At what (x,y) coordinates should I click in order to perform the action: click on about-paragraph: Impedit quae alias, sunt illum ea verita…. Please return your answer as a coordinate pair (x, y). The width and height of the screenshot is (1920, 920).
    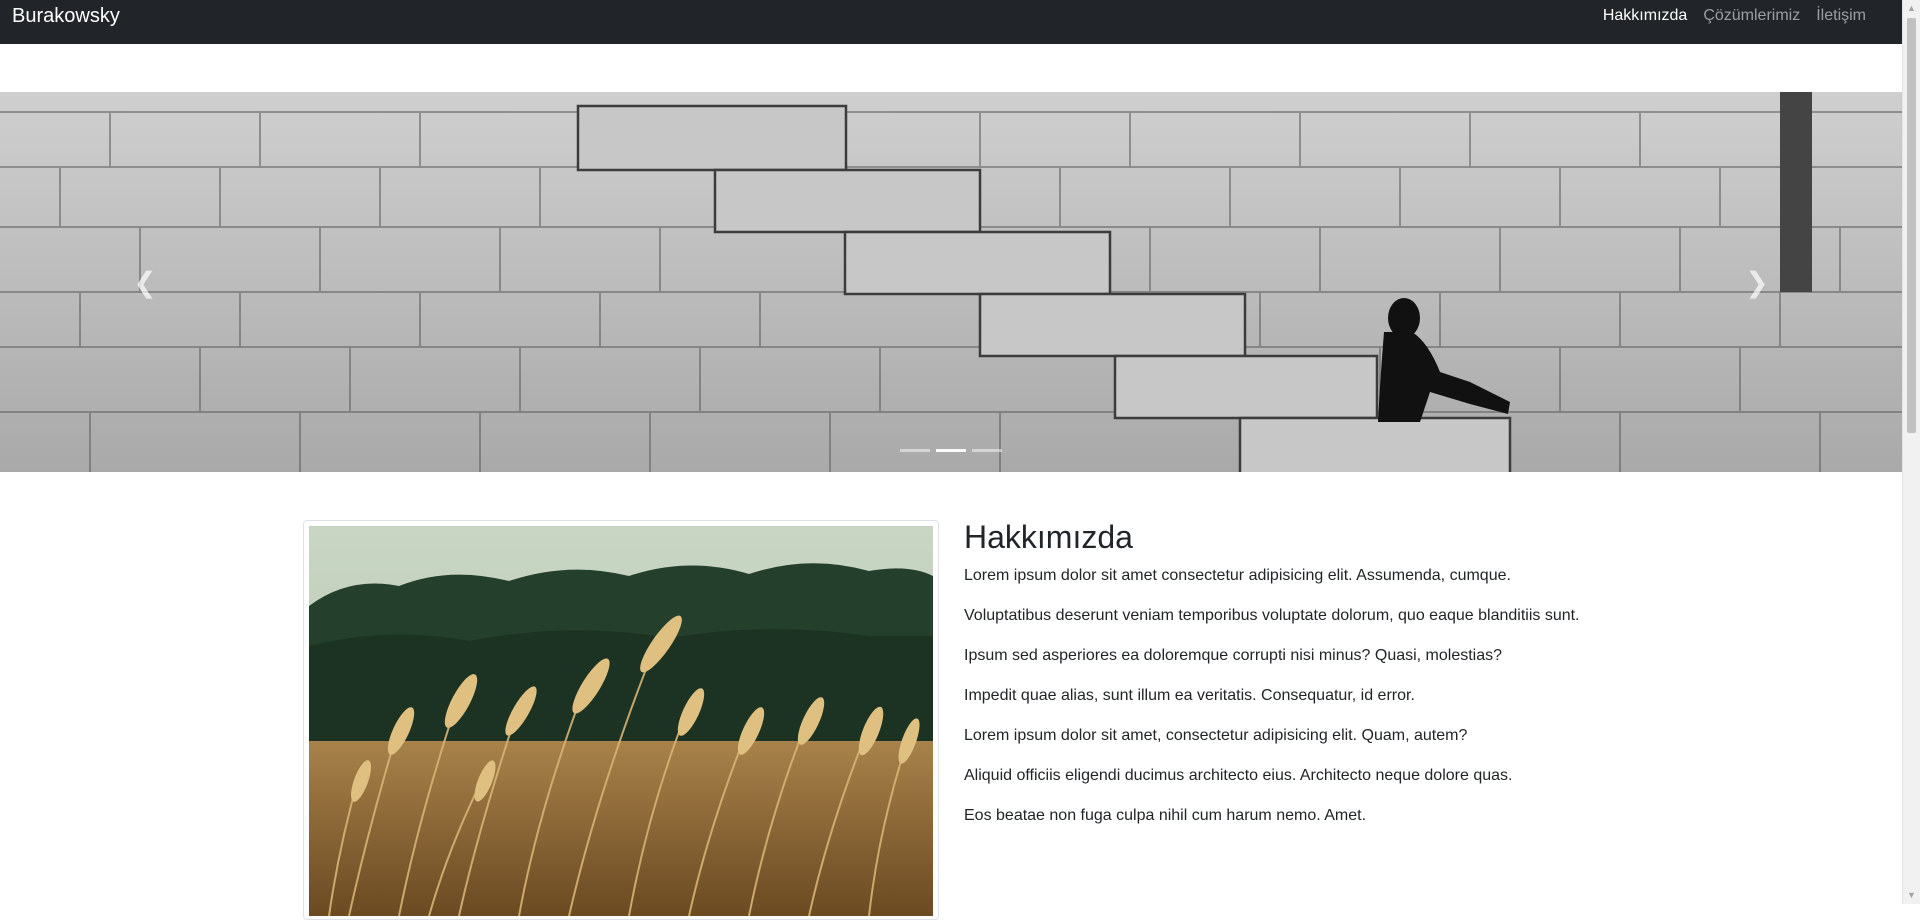
    Looking at the image, I should click on (1189, 696).